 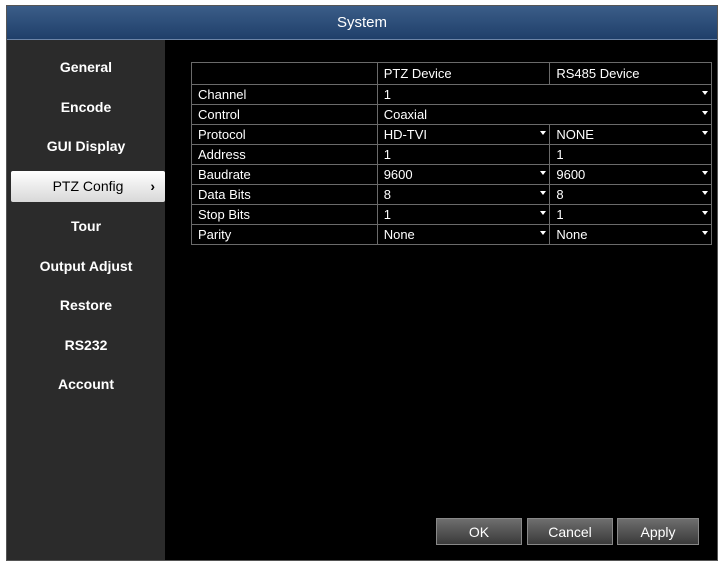 I want to click on sidebar-item-label: RS232, so click(x=86, y=345).